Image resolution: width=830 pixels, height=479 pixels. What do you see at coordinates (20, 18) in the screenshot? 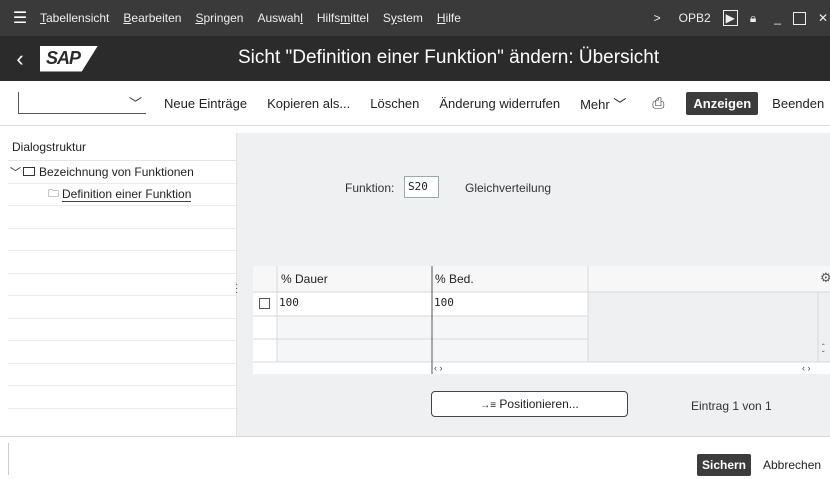
I see `hamburger-menu-icon: ☰` at bounding box center [20, 18].